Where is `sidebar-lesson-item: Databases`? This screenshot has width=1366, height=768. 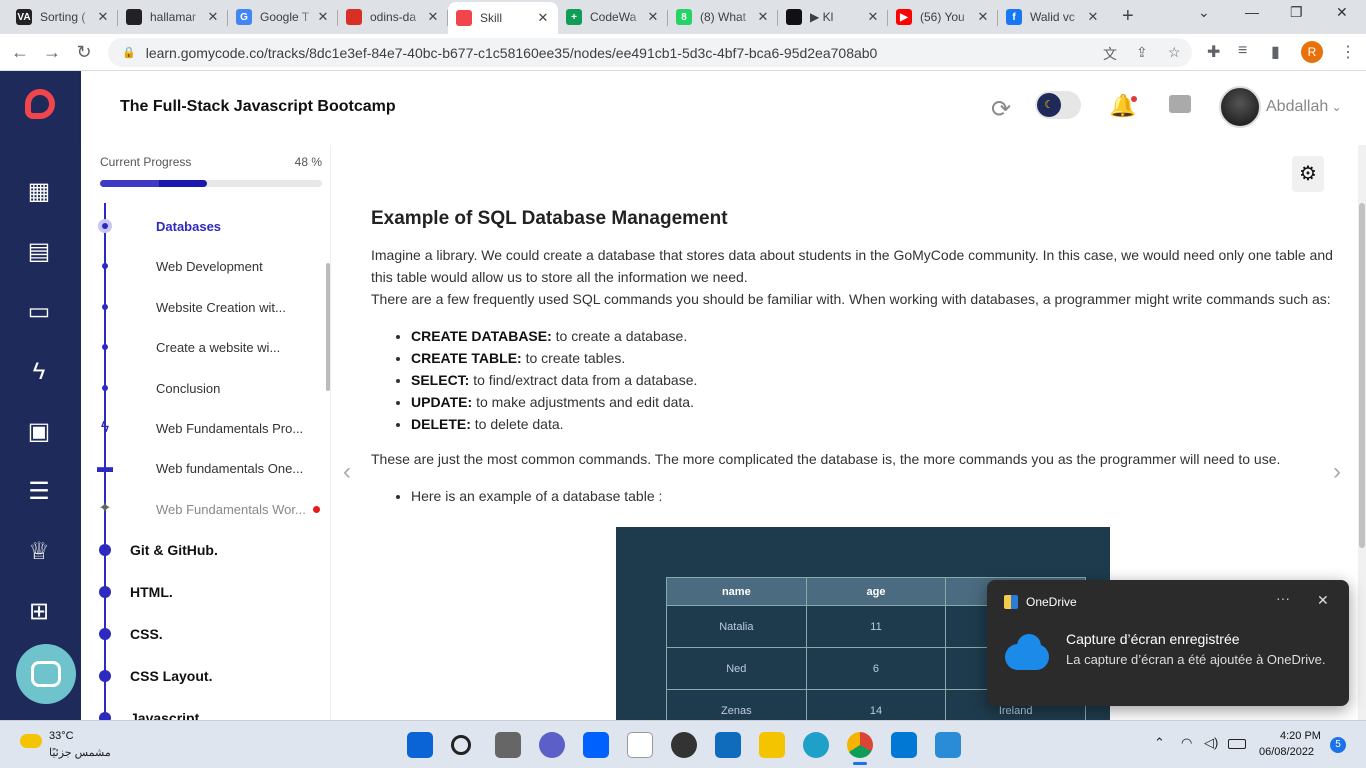
sidebar-lesson-item: Databases is located at coordinates (205, 227).